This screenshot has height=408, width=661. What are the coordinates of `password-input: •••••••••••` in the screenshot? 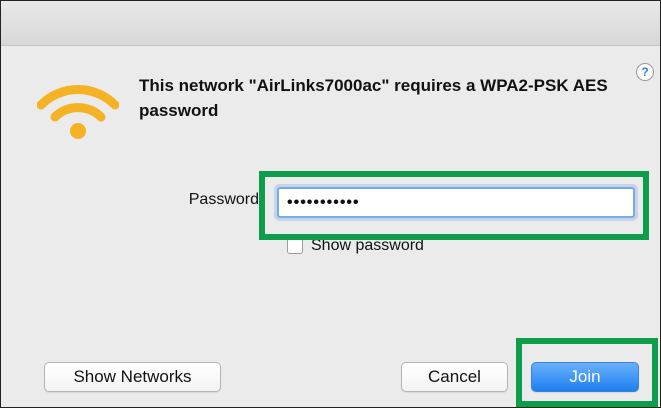 It's located at (456, 202).